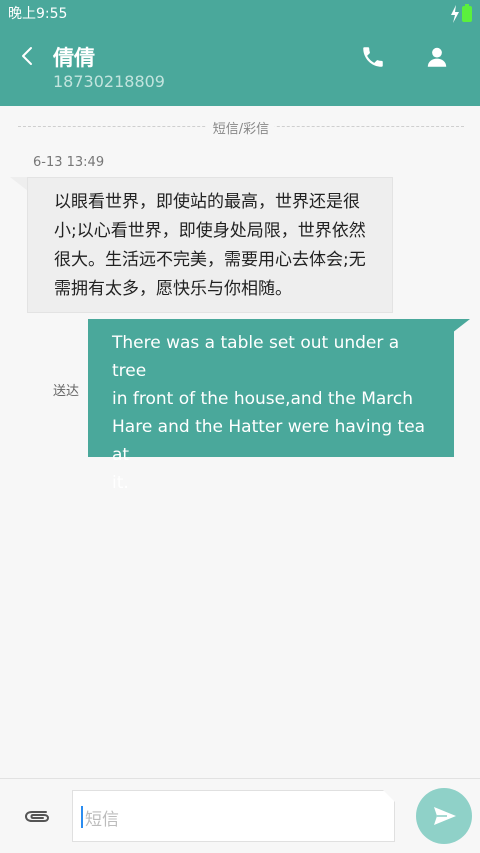 The image size is (480, 853). Describe the element at coordinates (263, 399) in the screenshot. I see `message-line: in front of the house,and the March` at that location.